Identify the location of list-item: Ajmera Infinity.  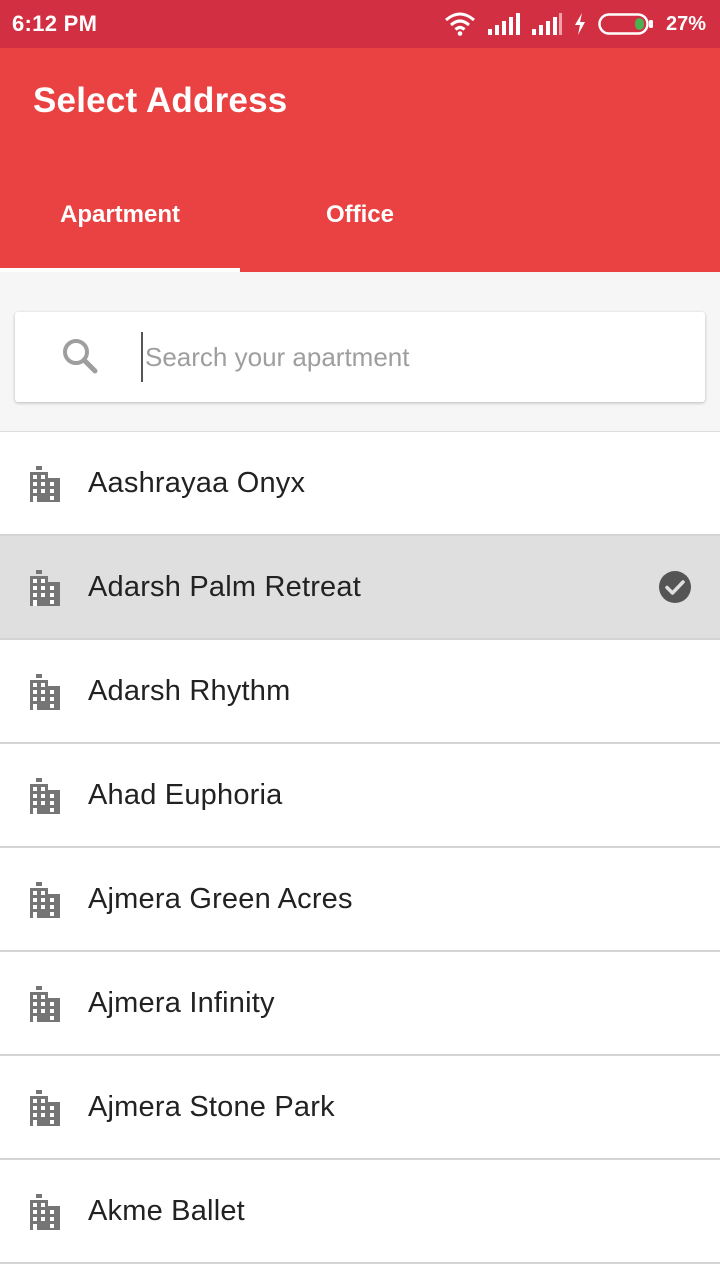
(360, 1004).